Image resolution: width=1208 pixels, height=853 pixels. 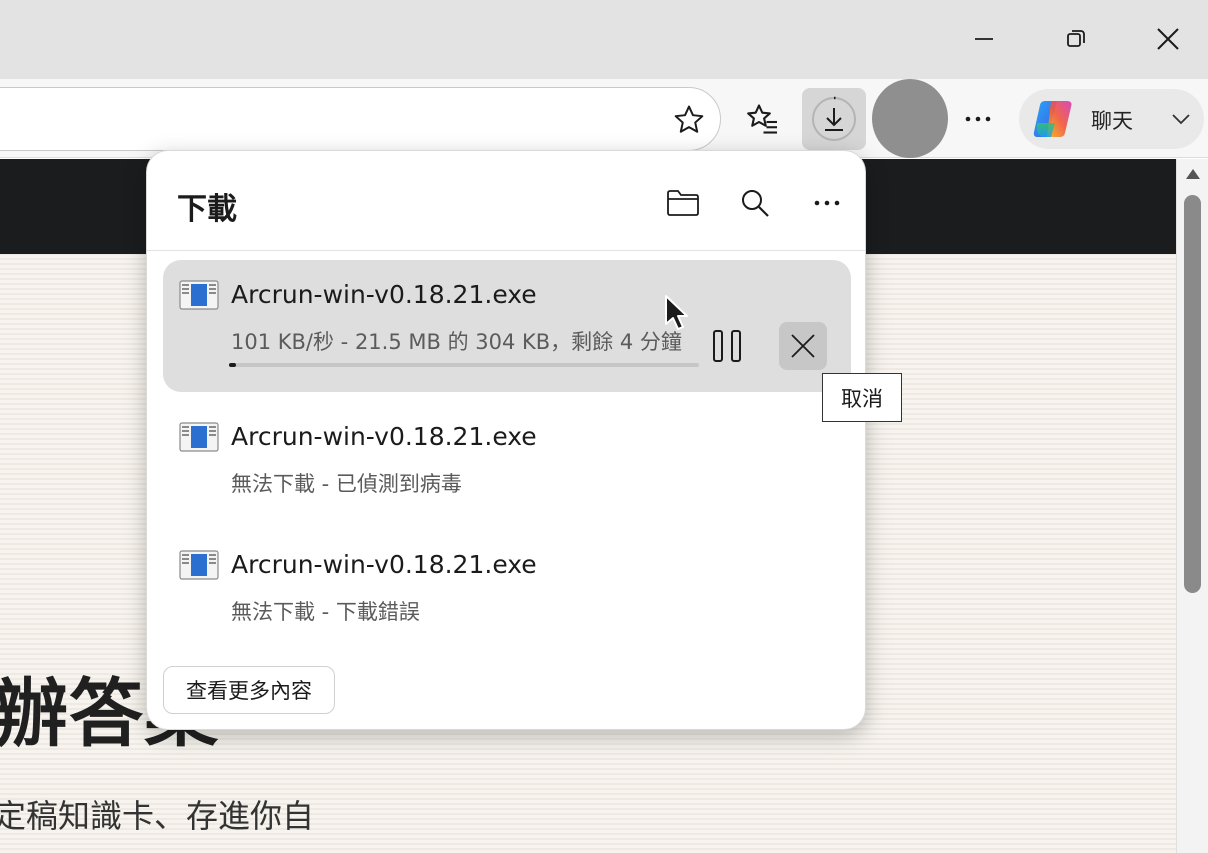 I want to click on cancel-download-button, so click(x=803, y=346).